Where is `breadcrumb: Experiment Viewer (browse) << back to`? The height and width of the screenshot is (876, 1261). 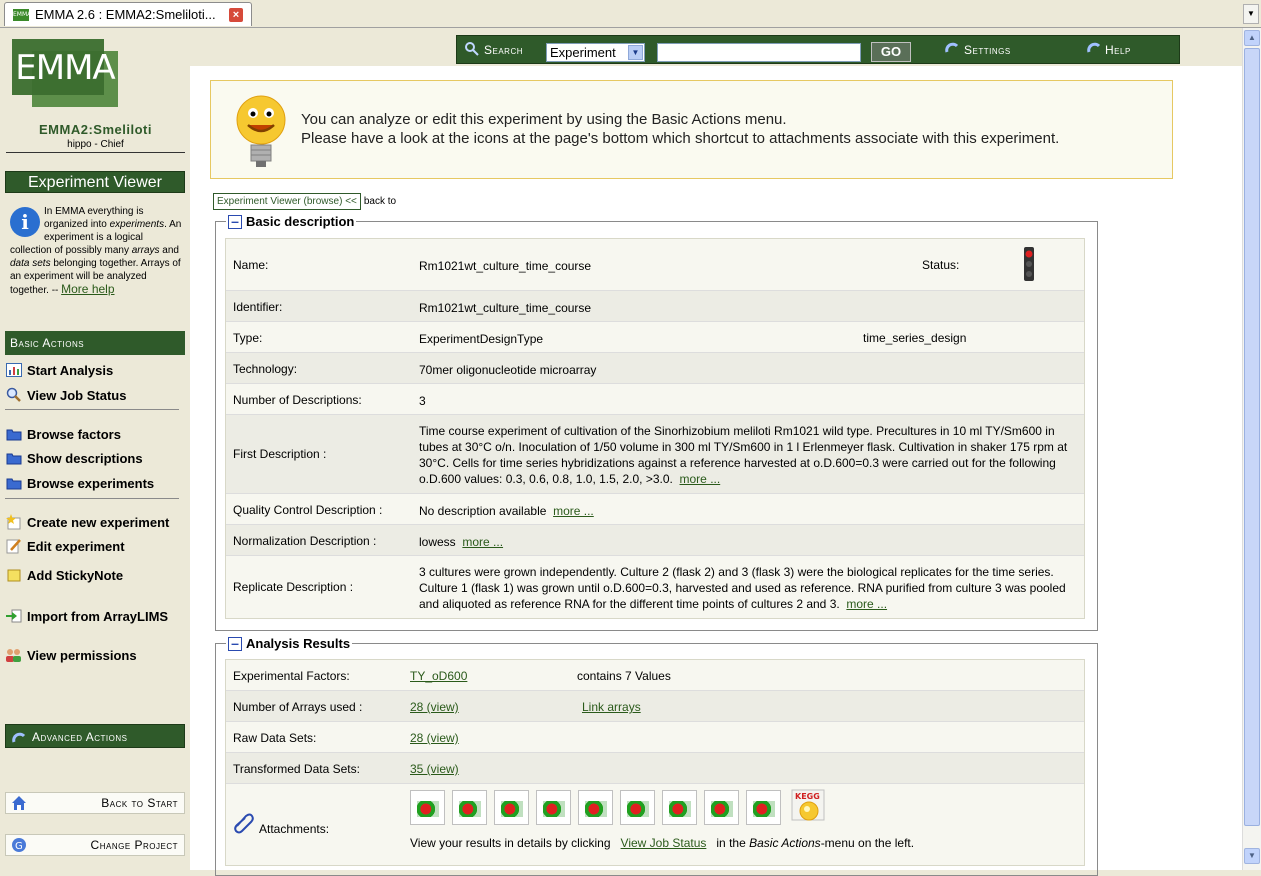 breadcrumb: Experiment Viewer (browse) << back to is located at coordinates (306, 201).